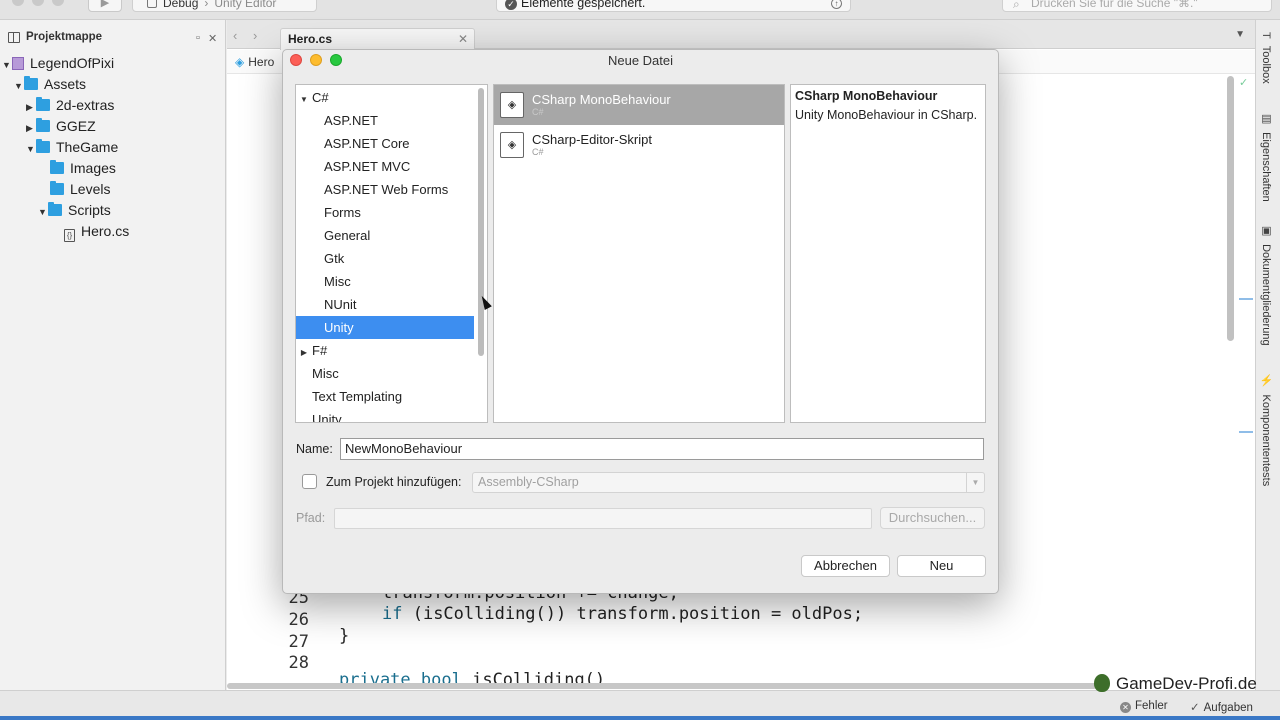 The image size is (1280, 720). What do you see at coordinates (298, 663) in the screenshot?
I see `line-number: 28` at bounding box center [298, 663].